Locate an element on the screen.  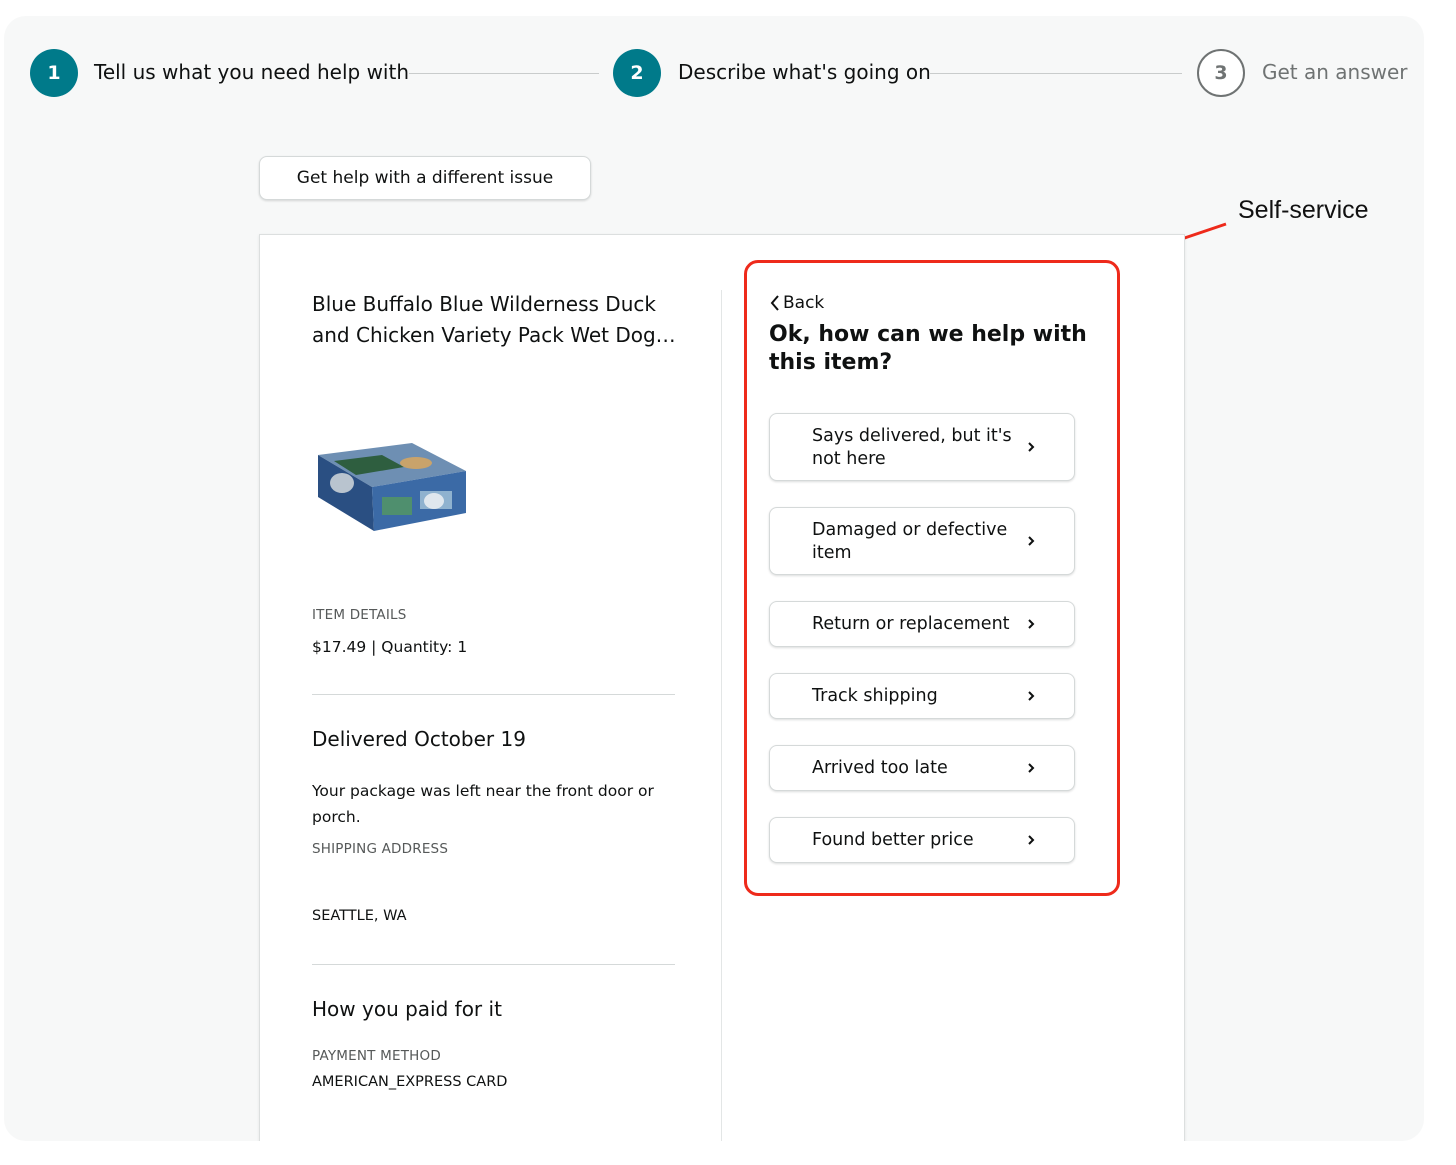
self-service-annotation: Self-service is located at coordinates (1303, 210).